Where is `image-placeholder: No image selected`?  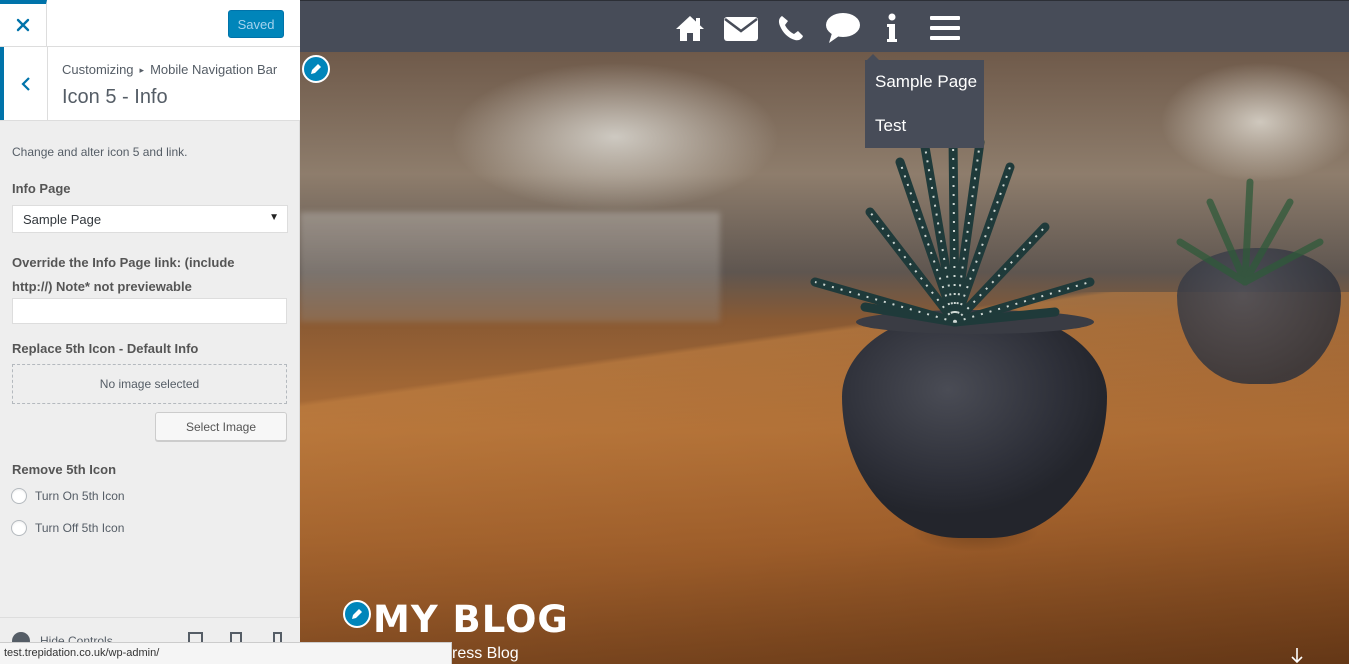
image-placeholder: No image selected is located at coordinates (149, 384).